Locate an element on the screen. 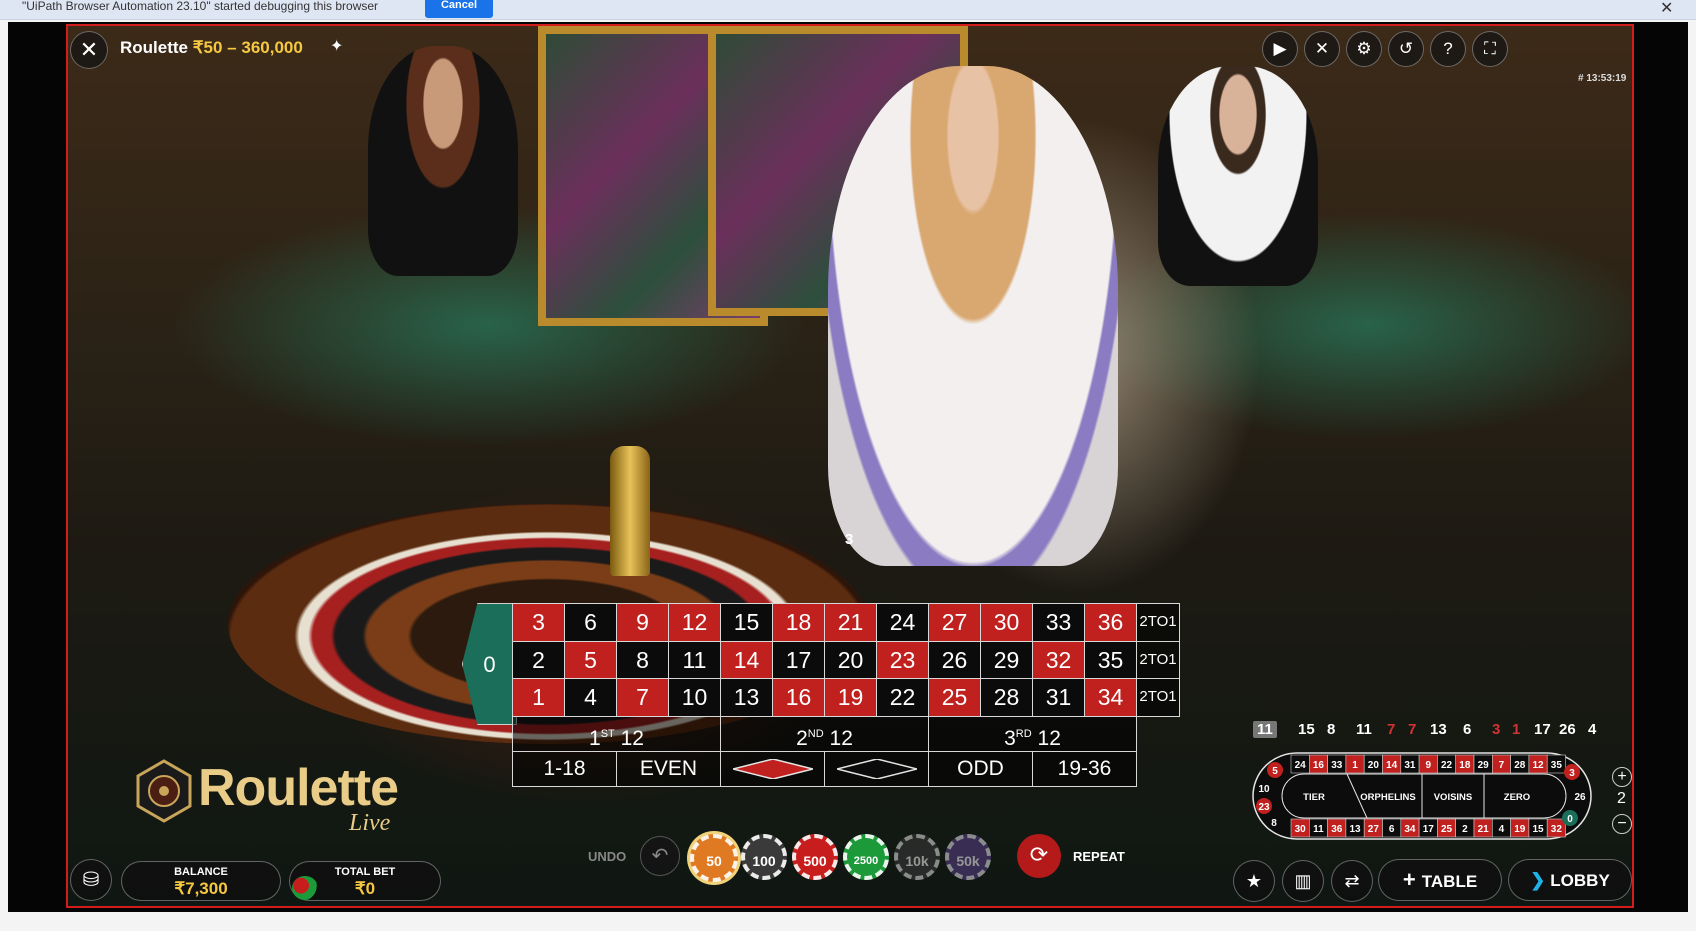 This screenshot has width=1696, height=931. history-button: ↺ is located at coordinates (1406, 49).